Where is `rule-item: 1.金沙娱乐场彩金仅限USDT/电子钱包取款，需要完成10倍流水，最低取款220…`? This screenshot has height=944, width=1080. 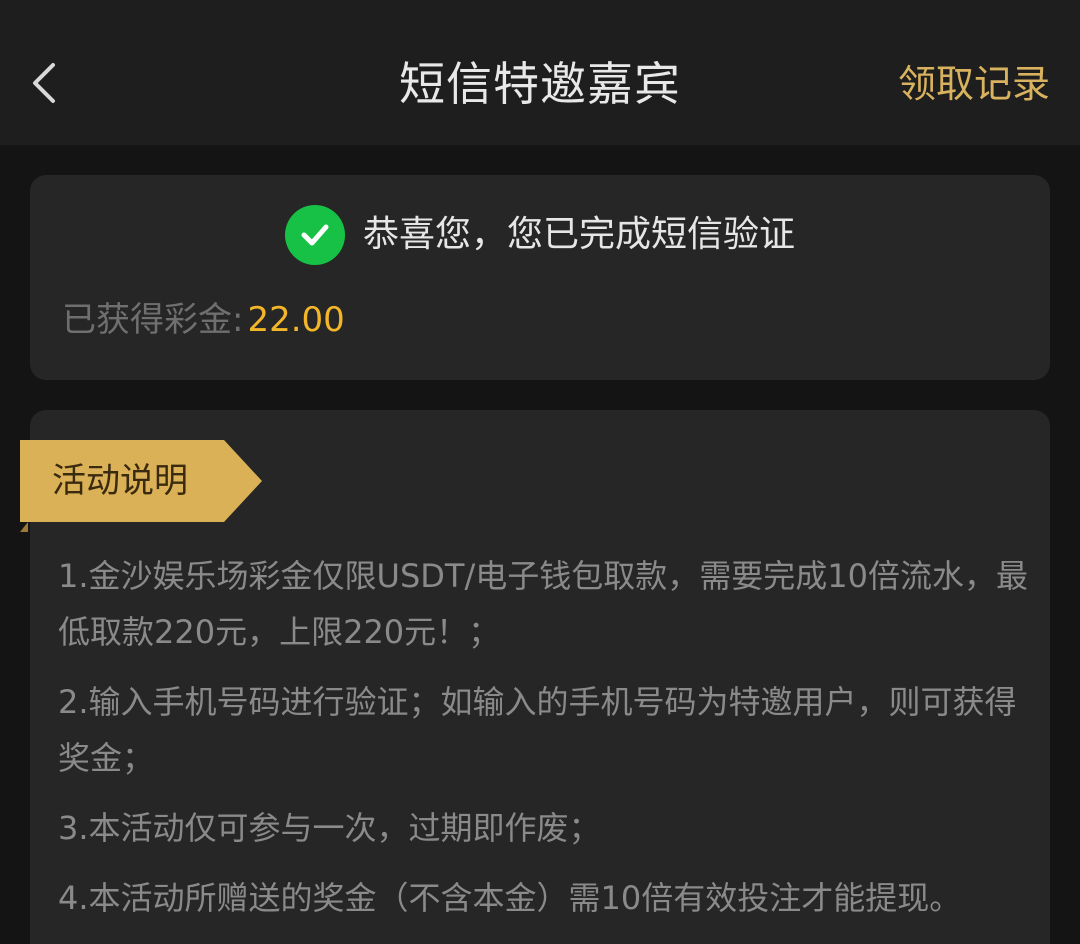
rule-item: 1.金沙娱乐场彩金仅限USDT/电子钱包取款，需要完成10倍流水，最低取款220… is located at coordinates (543, 604).